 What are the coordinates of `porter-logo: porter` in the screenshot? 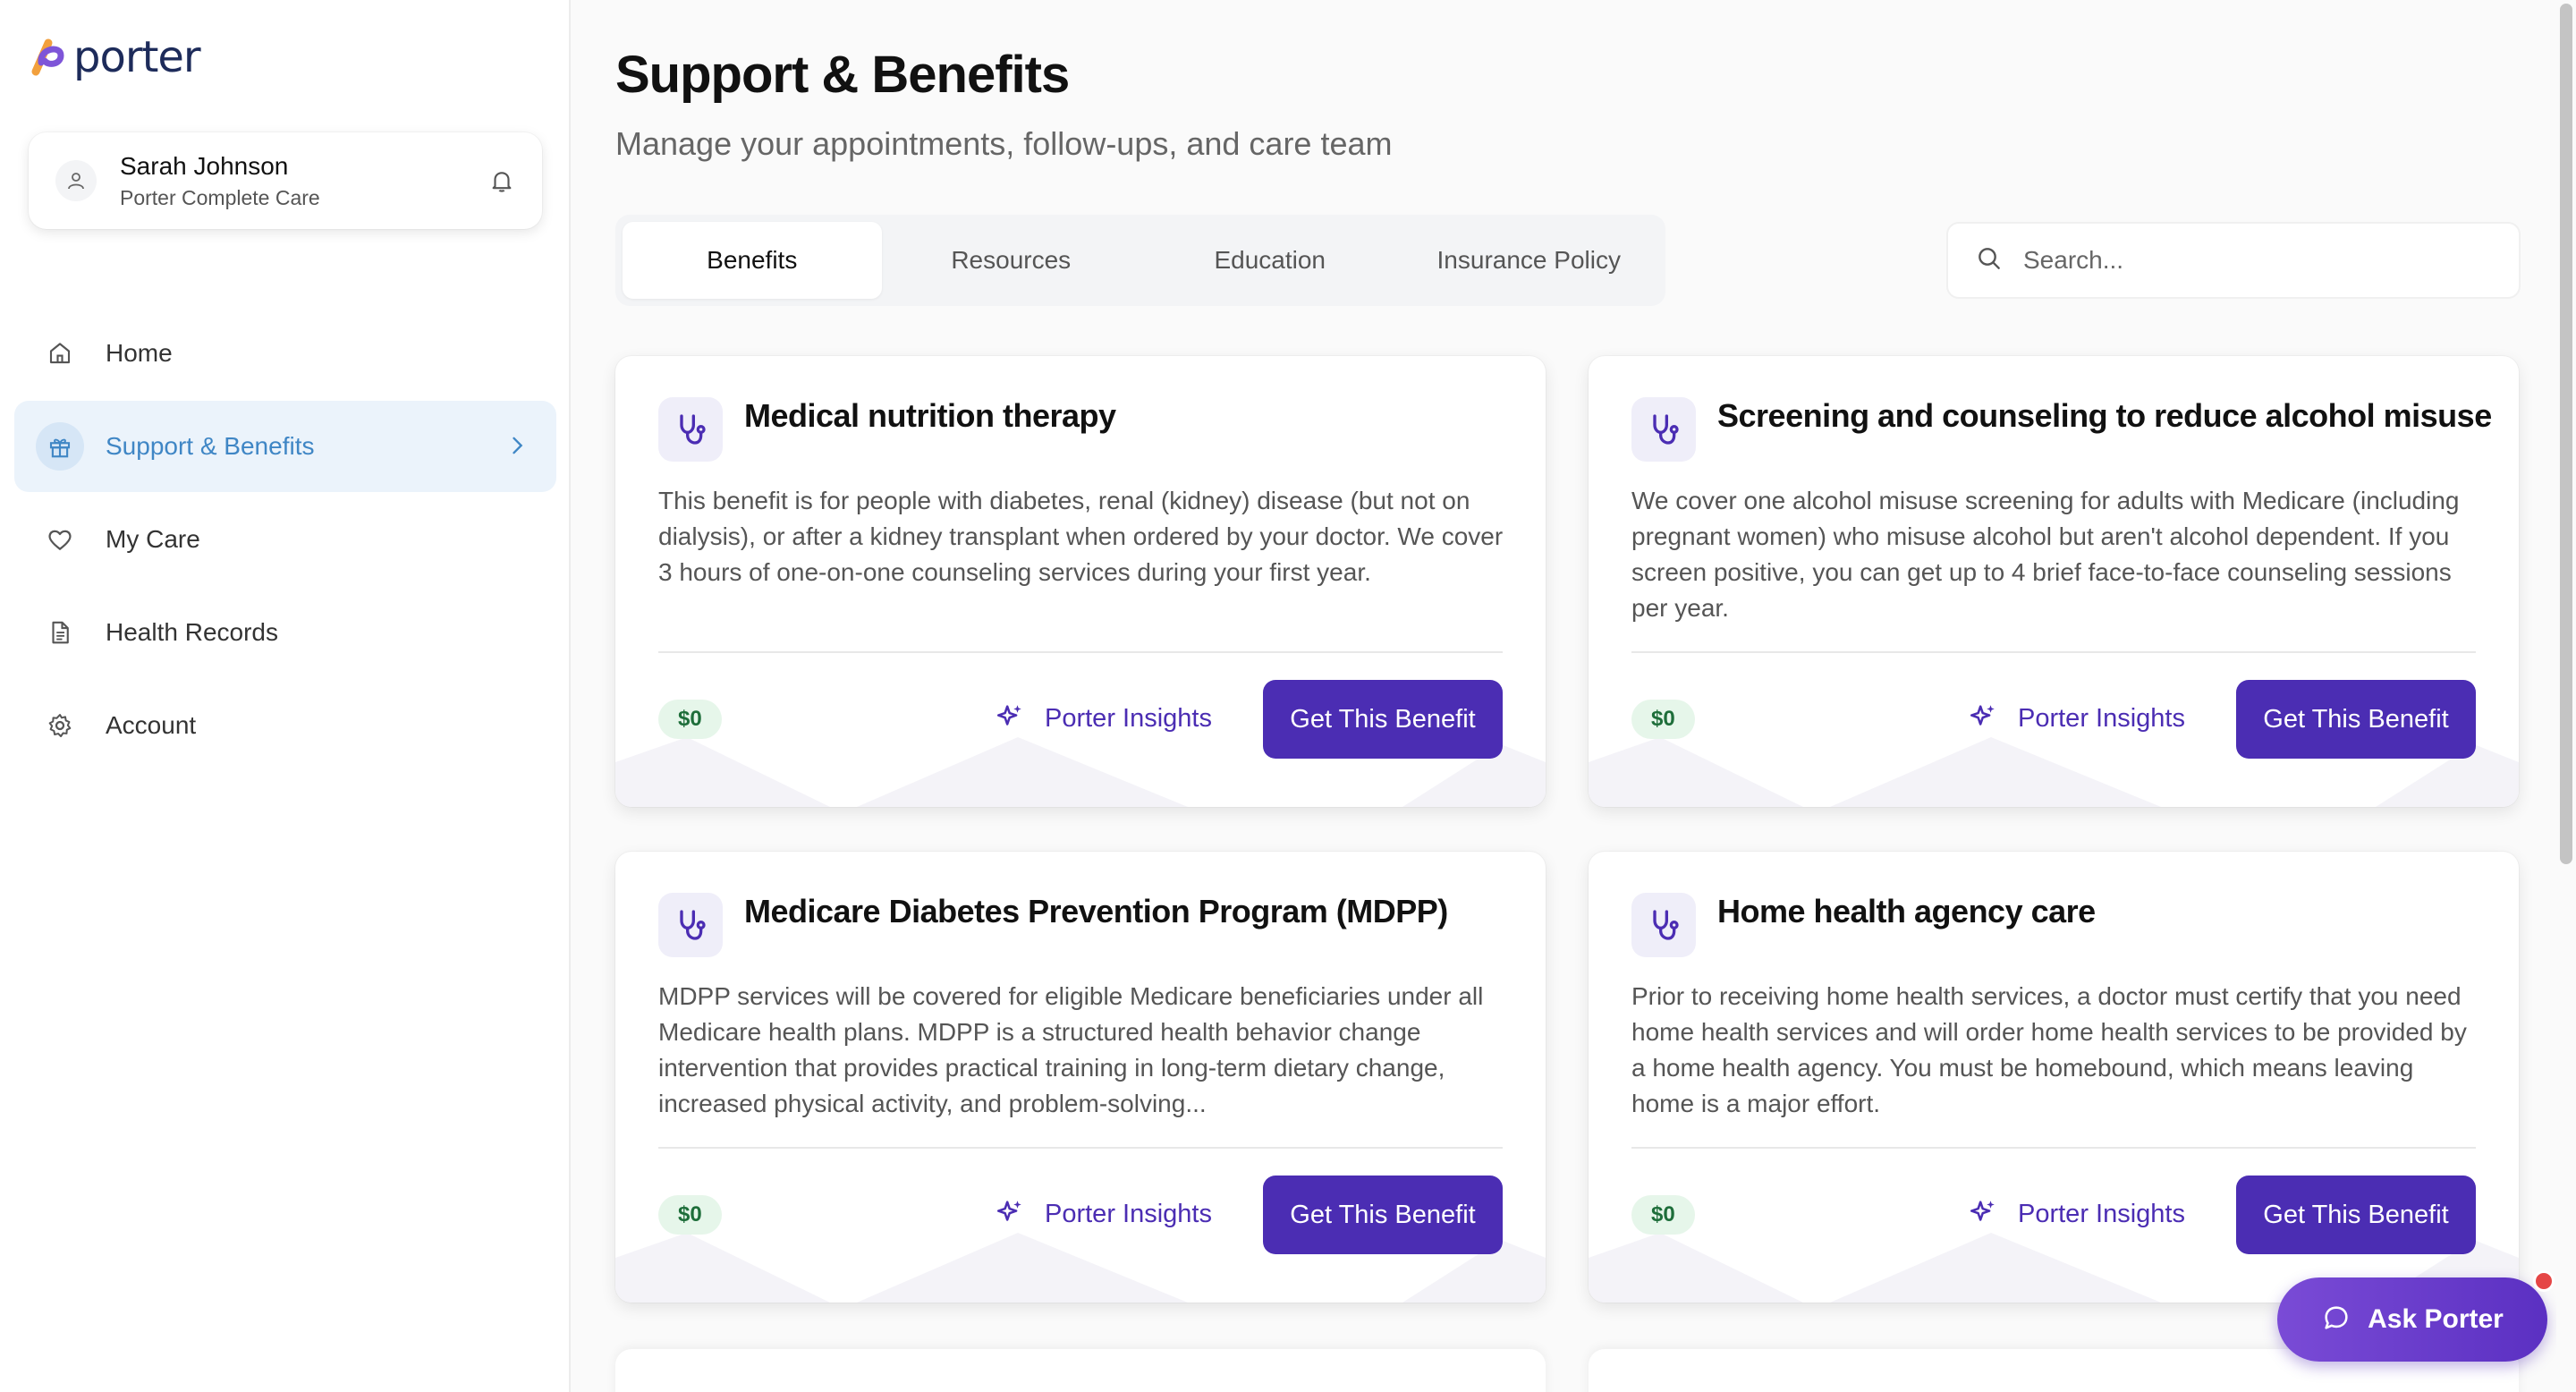 It's located at (114, 57).